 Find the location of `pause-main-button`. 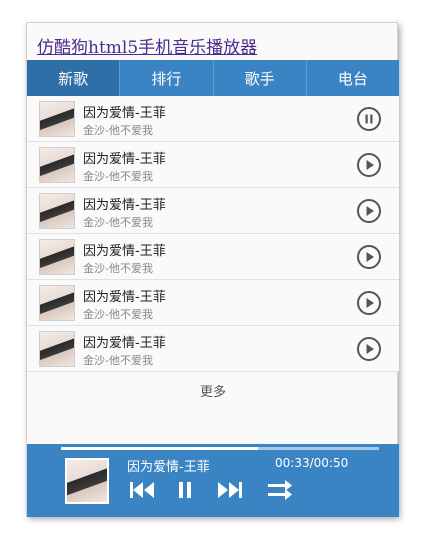

pause-main-button is located at coordinates (185, 492).